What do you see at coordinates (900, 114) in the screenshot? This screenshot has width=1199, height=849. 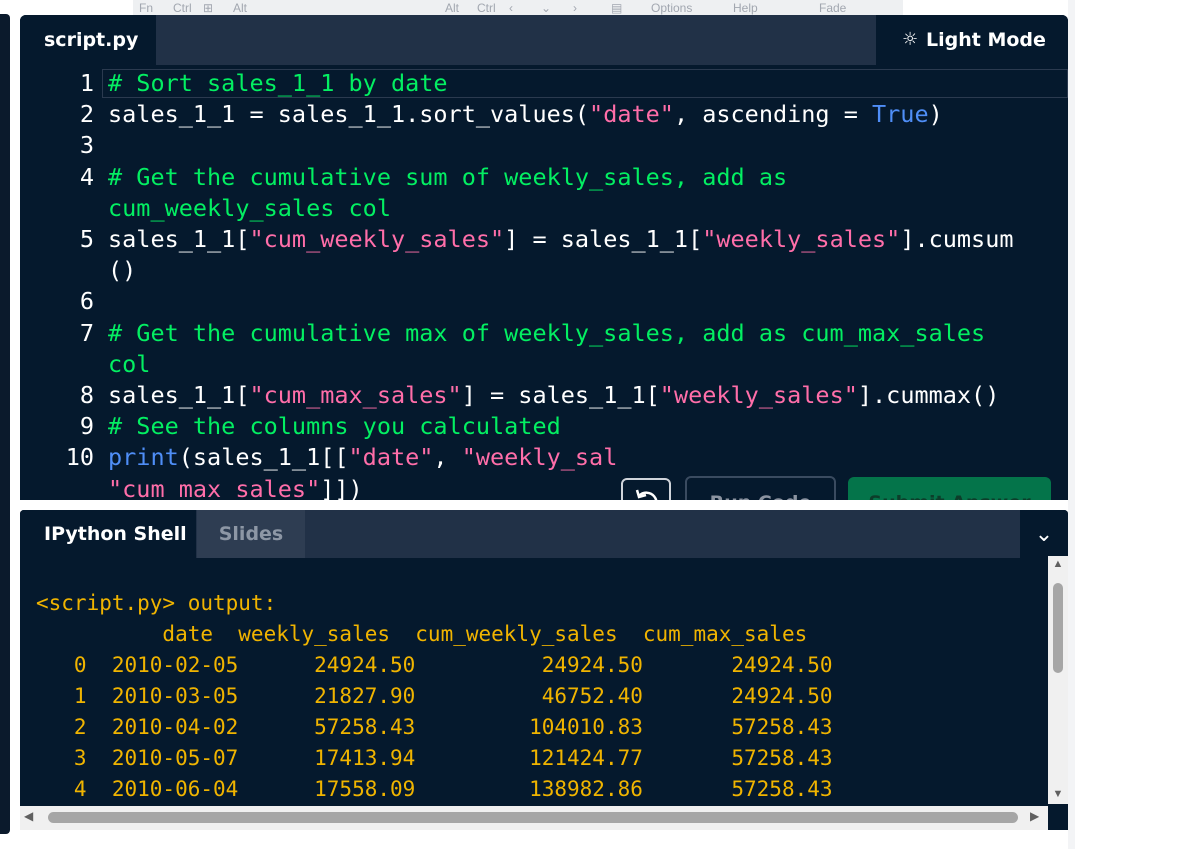 I see `code-token: True` at bounding box center [900, 114].